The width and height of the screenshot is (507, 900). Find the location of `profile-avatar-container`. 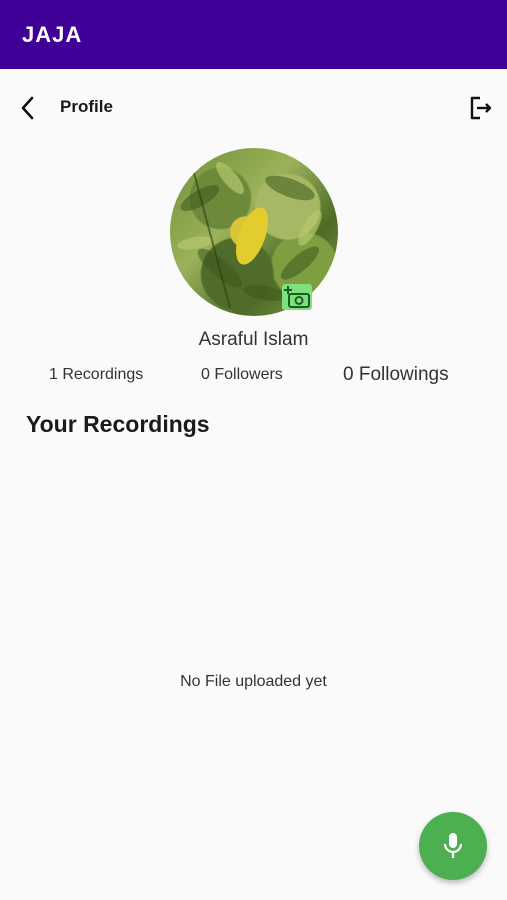

profile-avatar-container is located at coordinates (254, 232).